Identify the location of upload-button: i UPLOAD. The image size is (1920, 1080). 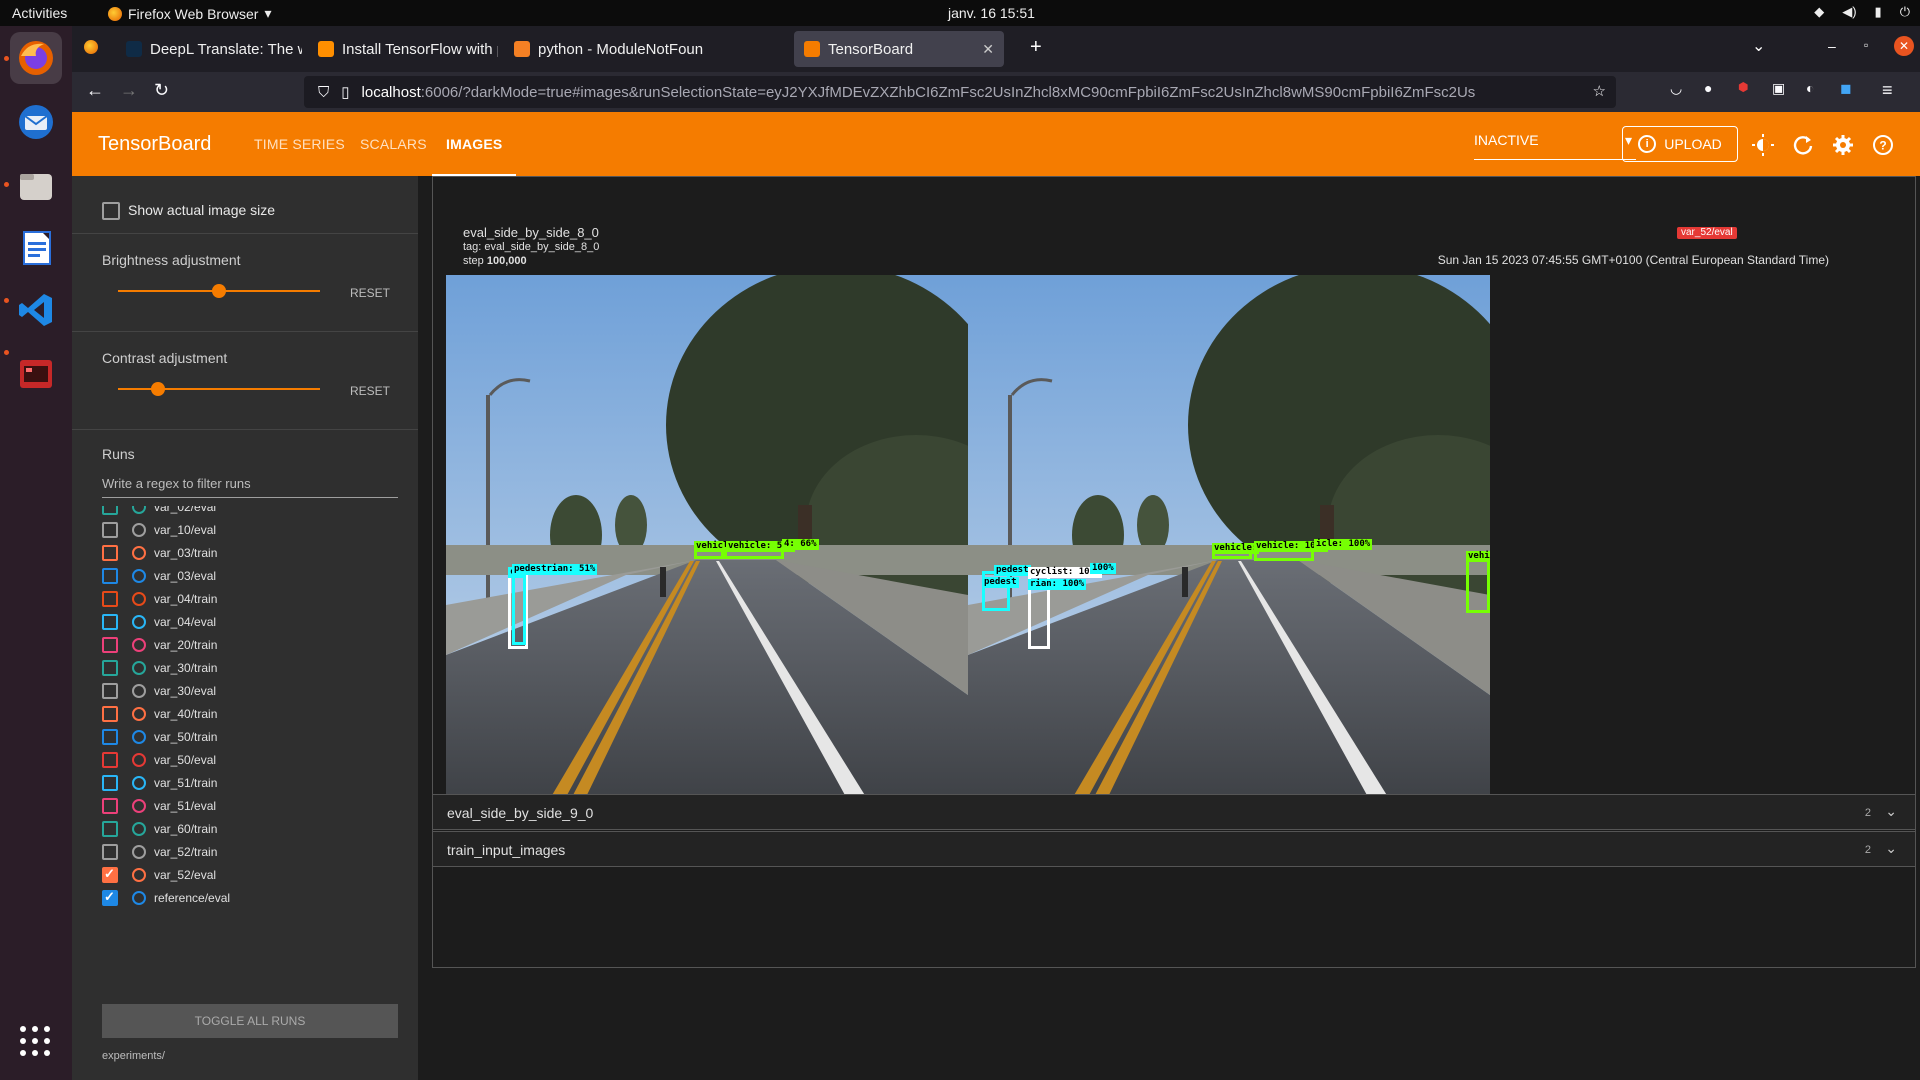
(1680, 144).